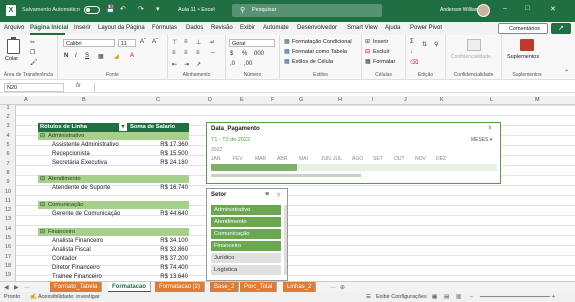 The height and width of the screenshot is (302, 575). I want to click on tab-automate: Automate, so click(276, 28).